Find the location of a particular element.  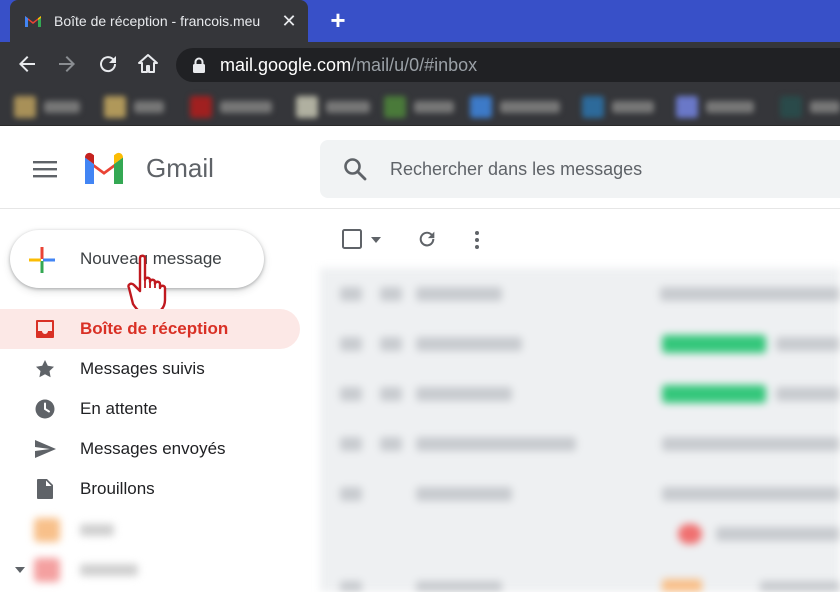

new-tab-button: + is located at coordinates (338, 20).